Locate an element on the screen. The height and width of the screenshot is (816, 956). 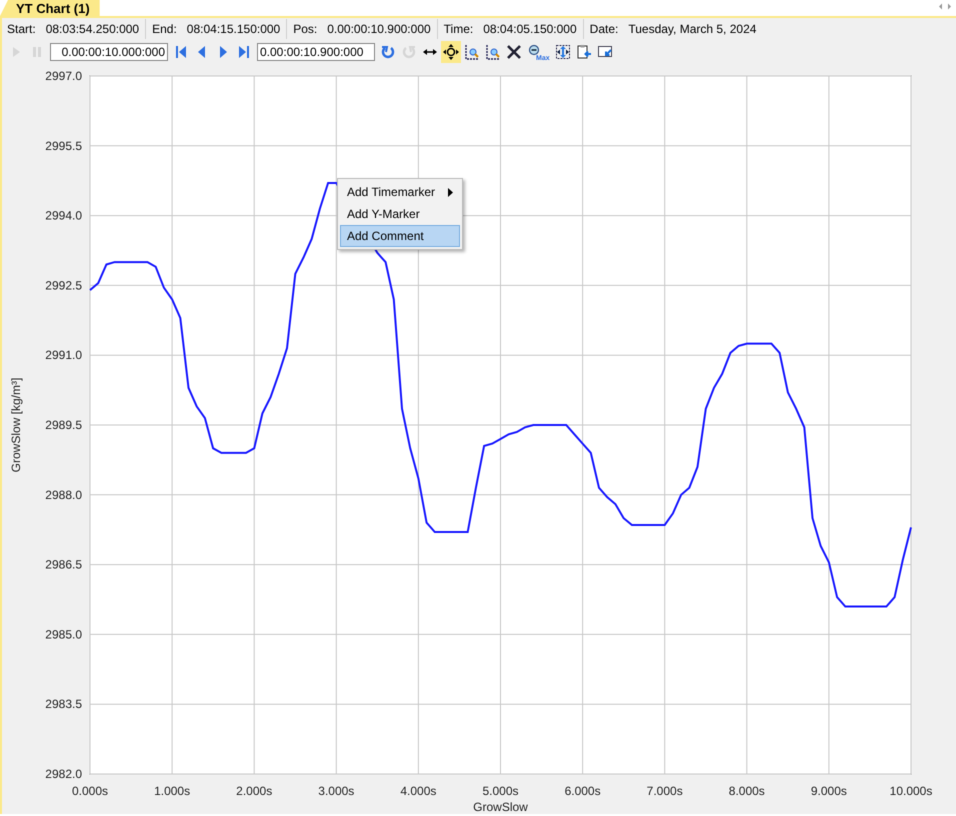
time-field: 0.00:00:10.900:000 is located at coordinates (316, 52).